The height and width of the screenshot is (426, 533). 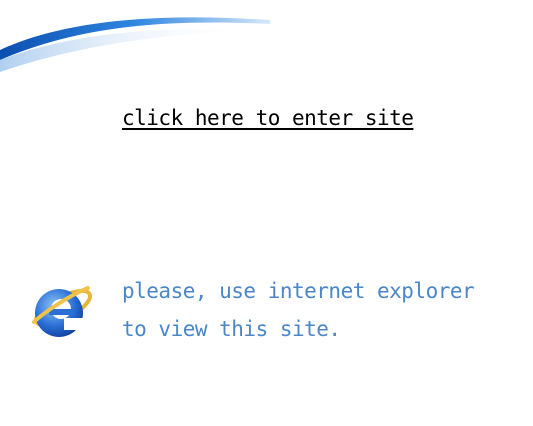 What do you see at coordinates (298, 291) in the screenshot?
I see `notice-line-1: please, use internet explorer` at bounding box center [298, 291].